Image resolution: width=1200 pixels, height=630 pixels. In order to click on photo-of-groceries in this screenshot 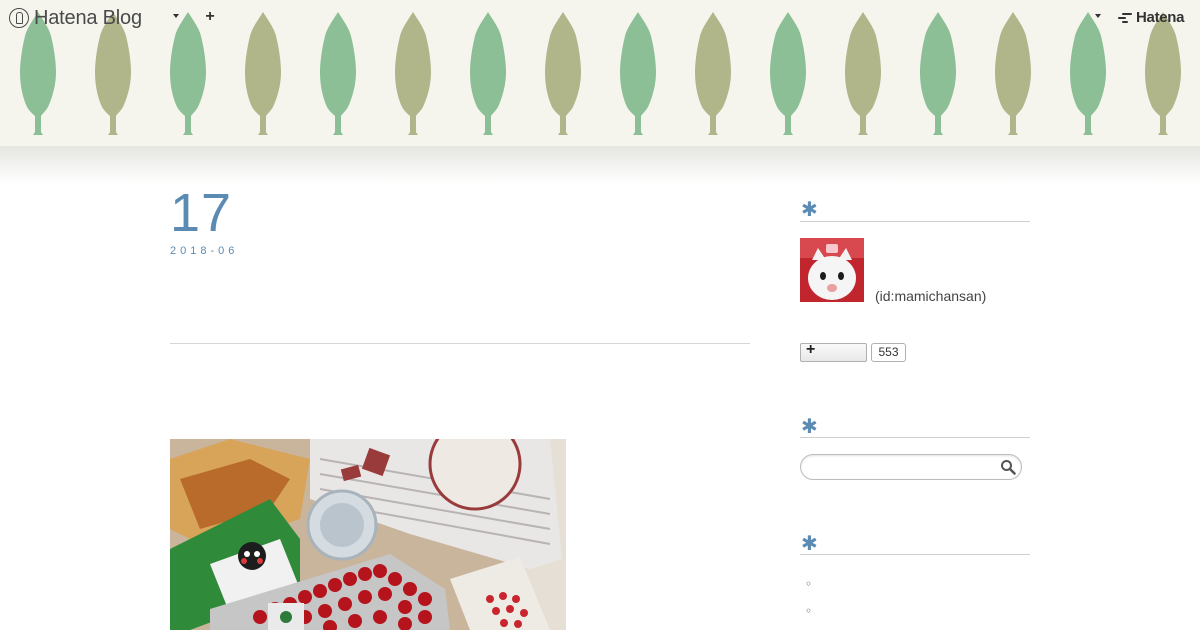, I will do `click(368, 534)`.